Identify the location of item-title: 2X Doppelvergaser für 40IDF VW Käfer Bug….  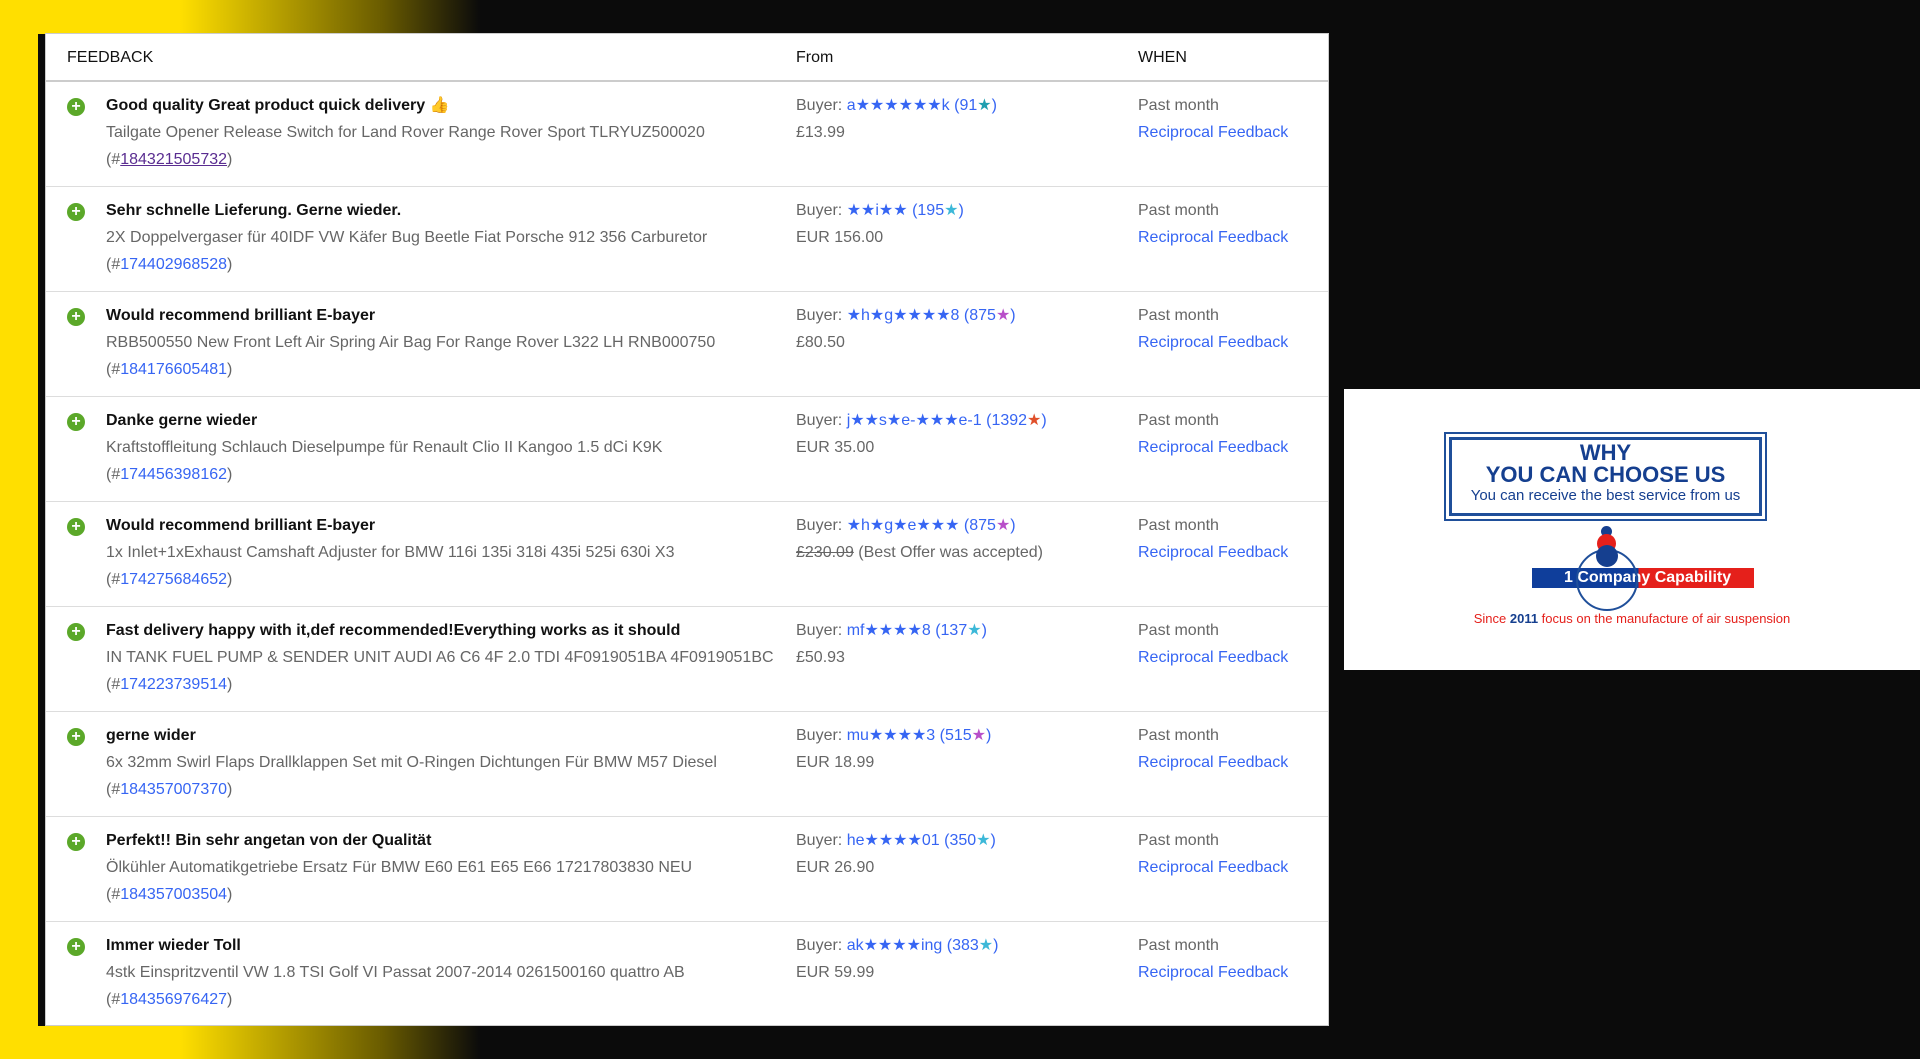
(407, 237).